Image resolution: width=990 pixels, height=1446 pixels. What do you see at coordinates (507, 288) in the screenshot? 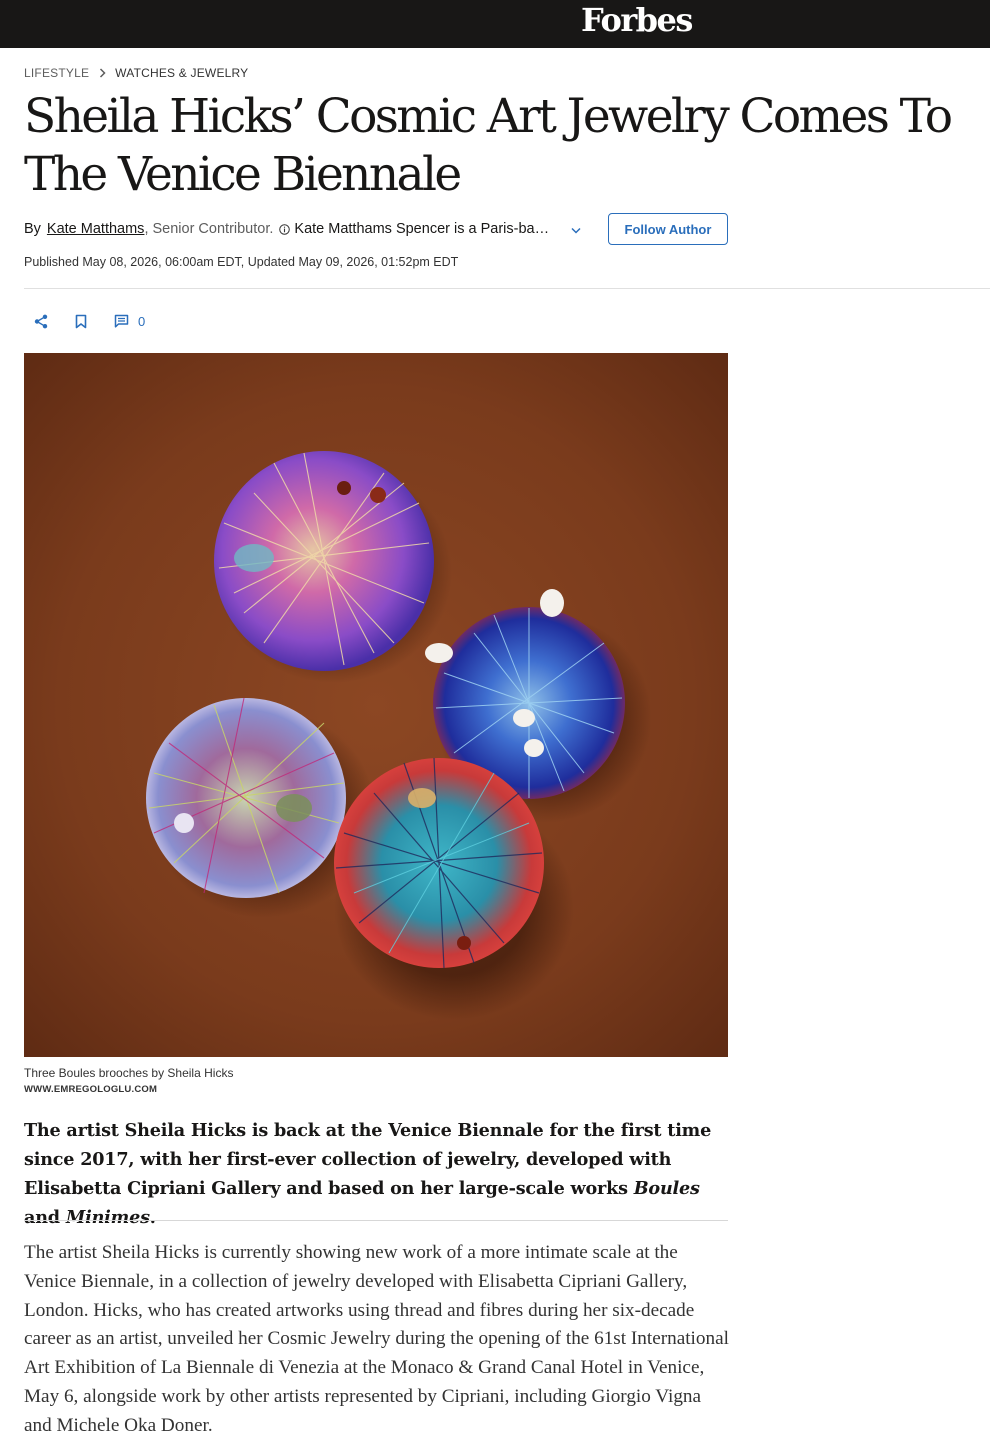
I see `header-divider` at bounding box center [507, 288].